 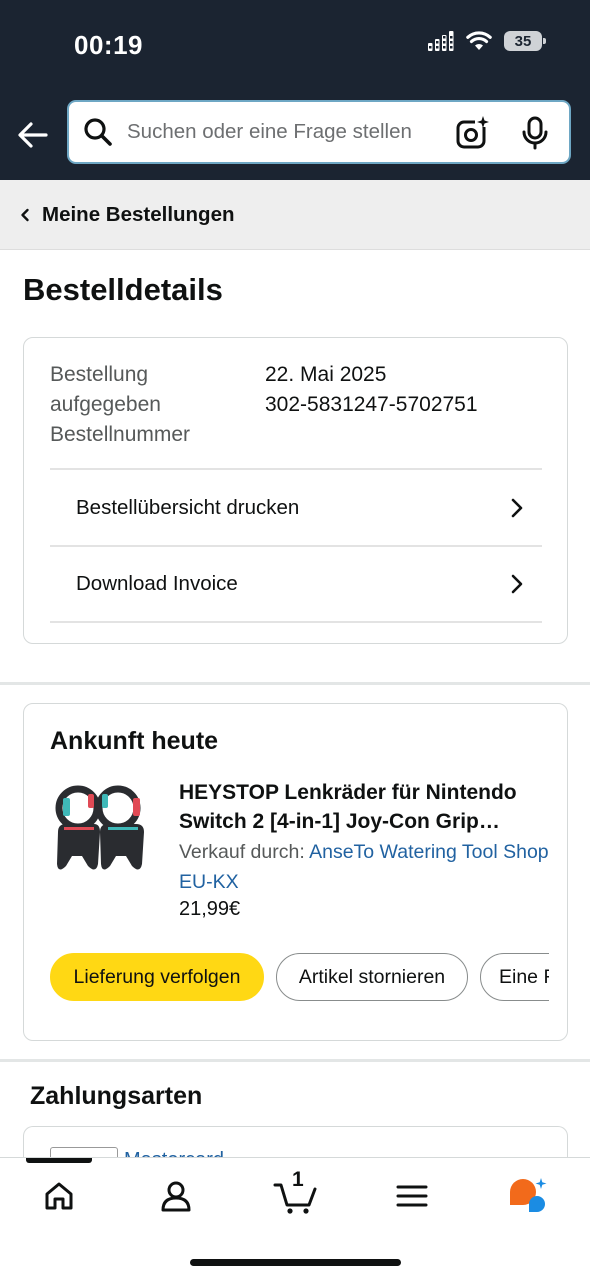 What do you see at coordinates (33, 135) in the screenshot?
I see `back-arrow-icon` at bounding box center [33, 135].